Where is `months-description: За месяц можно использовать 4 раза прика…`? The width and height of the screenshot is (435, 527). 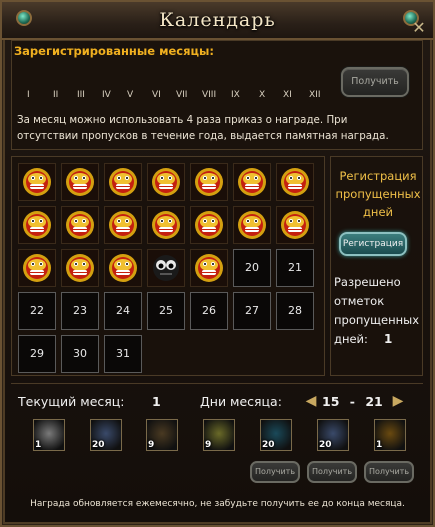
months-description: За месяц можно использовать 4 раза прика… is located at coordinates (203, 128).